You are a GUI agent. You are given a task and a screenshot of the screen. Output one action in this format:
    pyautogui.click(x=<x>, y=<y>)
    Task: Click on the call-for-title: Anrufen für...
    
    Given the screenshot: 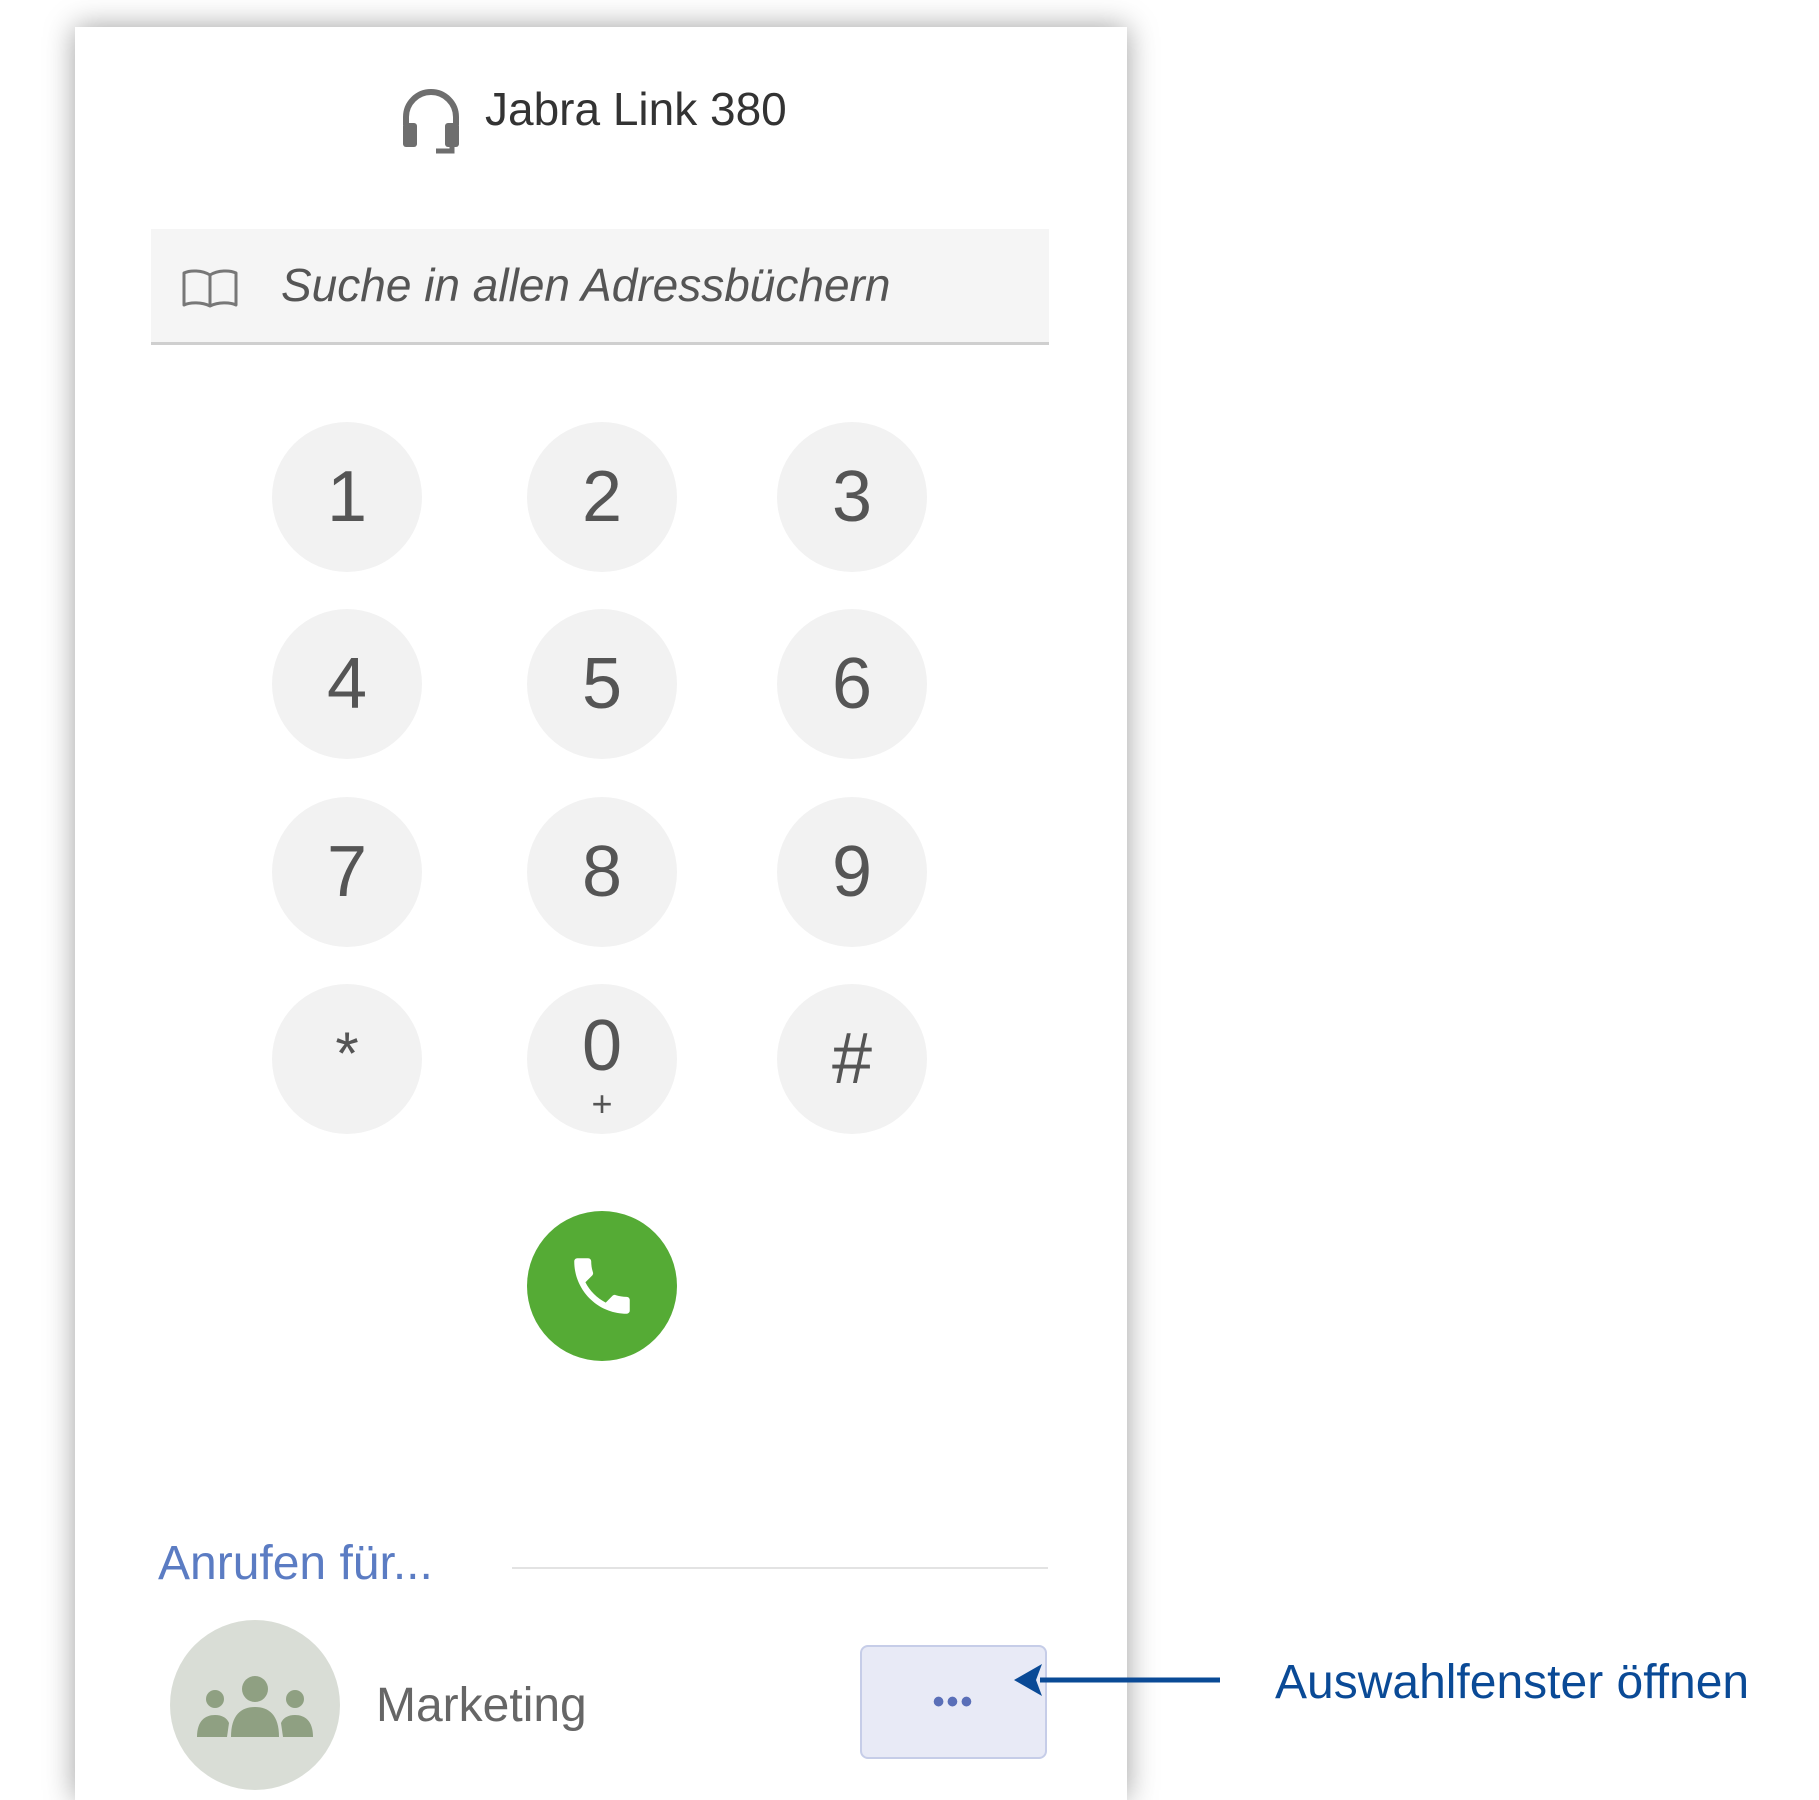 What is the action you would take?
    pyautogui.click(x=295, y=1563)
    